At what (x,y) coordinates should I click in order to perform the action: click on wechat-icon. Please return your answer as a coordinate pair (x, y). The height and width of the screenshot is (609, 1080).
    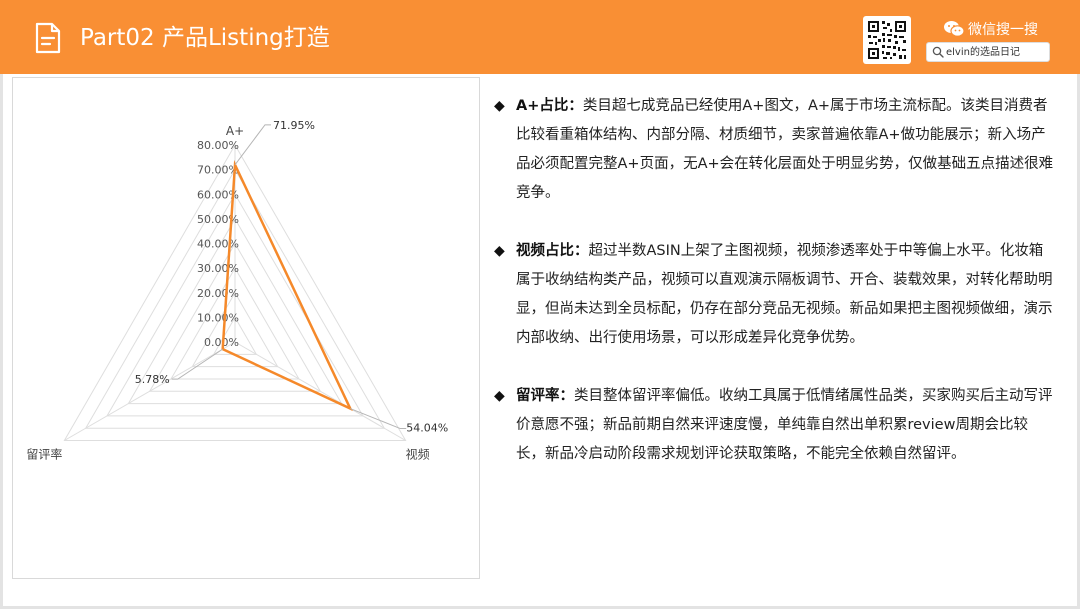
    Looking at the image, I should click on (954, 29).